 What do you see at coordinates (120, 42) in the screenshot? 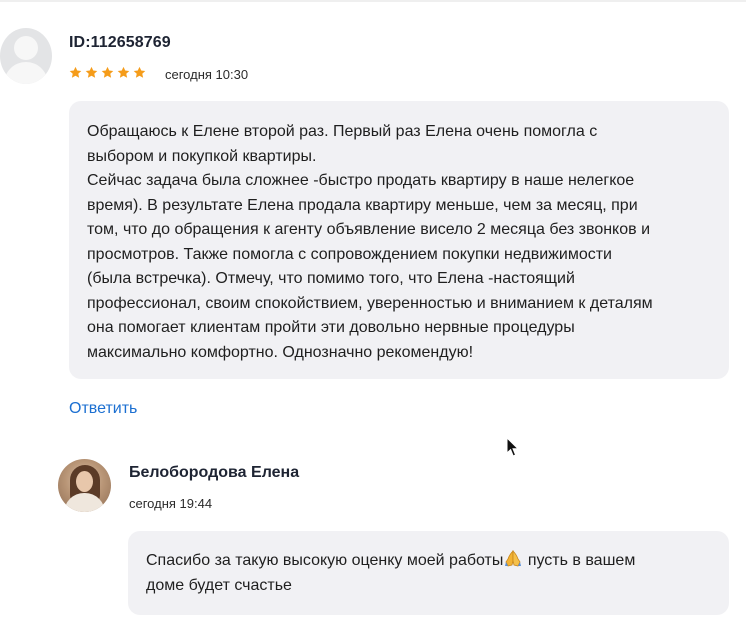
I see `review-author-id: ID:112658769` at bounding box center [120, 42].